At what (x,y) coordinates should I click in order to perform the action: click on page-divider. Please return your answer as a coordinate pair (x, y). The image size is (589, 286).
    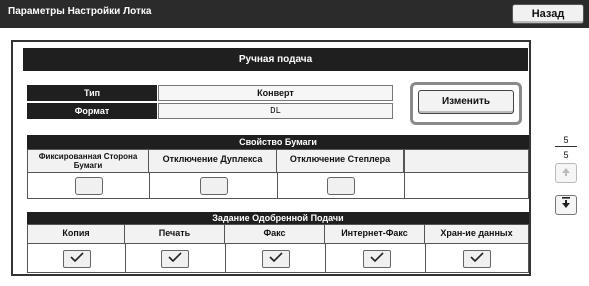
    Looking at the image, I should click on (566, 146).